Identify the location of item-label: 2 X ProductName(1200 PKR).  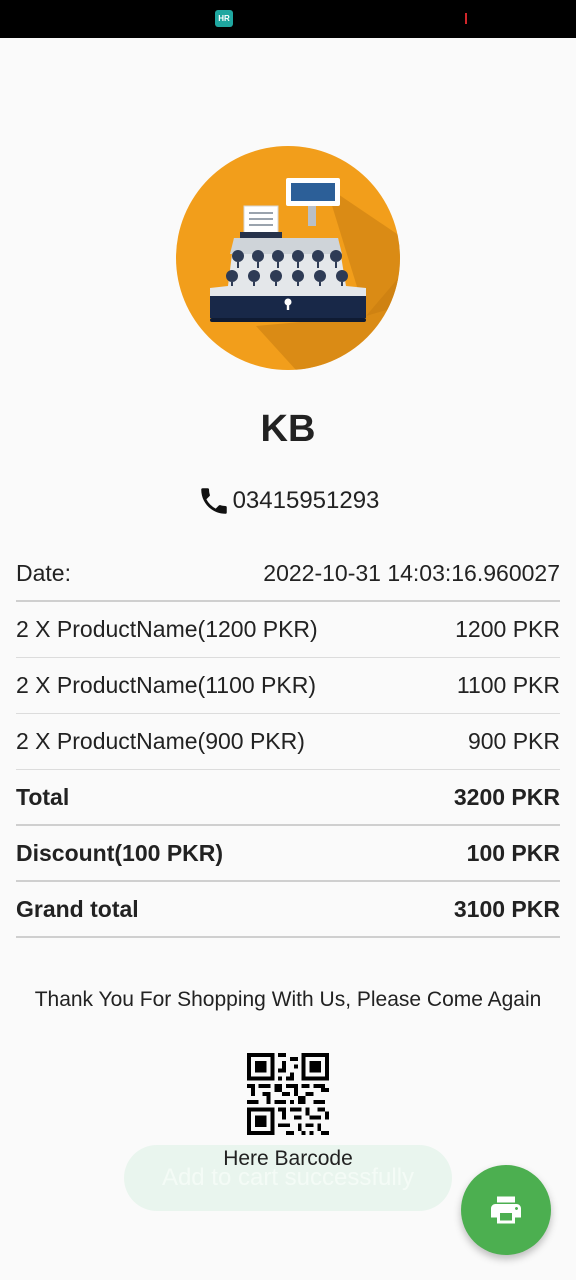
(167, 629).